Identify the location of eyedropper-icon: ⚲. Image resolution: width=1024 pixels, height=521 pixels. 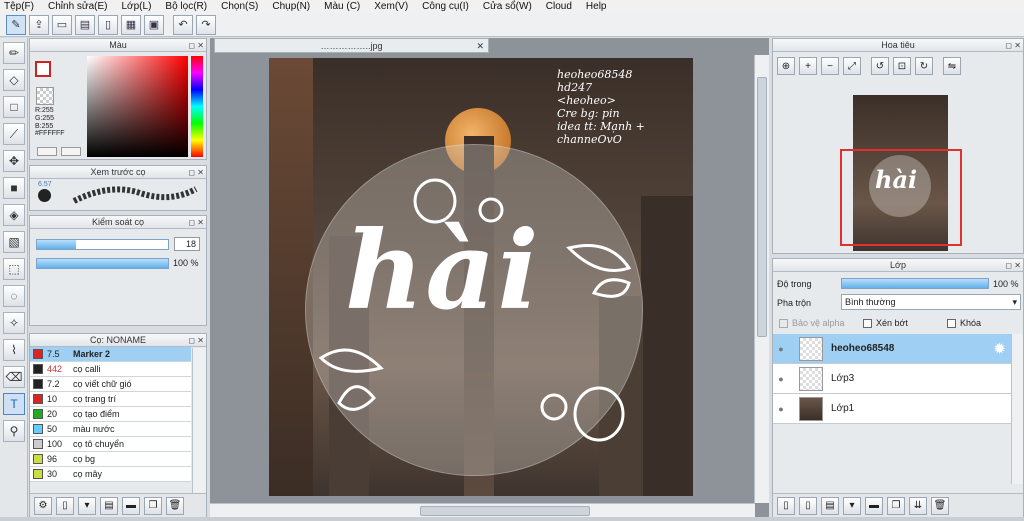
(14, 431).